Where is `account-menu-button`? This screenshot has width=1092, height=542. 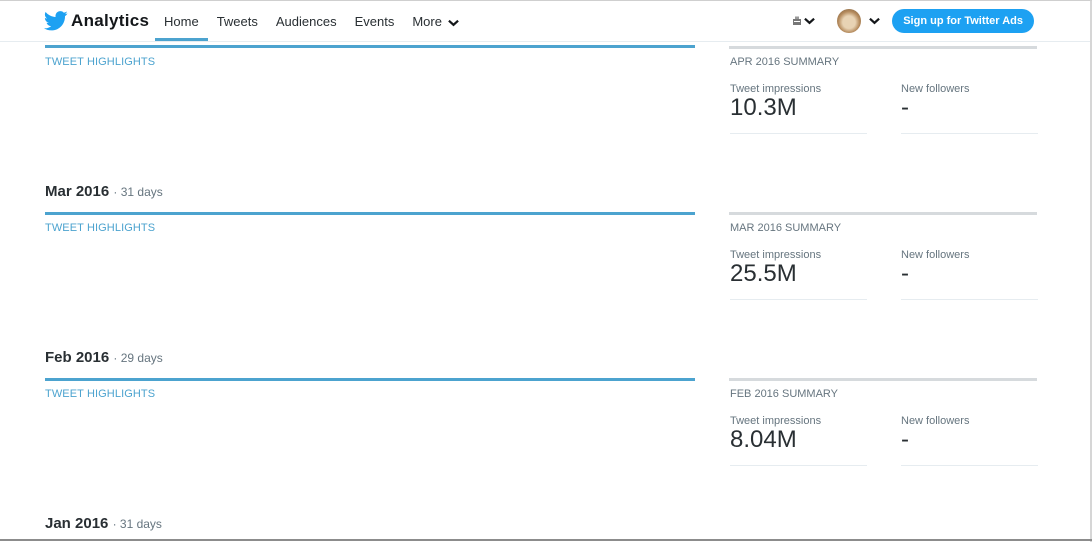
account-menu-button is located at coordinates (848, 21).